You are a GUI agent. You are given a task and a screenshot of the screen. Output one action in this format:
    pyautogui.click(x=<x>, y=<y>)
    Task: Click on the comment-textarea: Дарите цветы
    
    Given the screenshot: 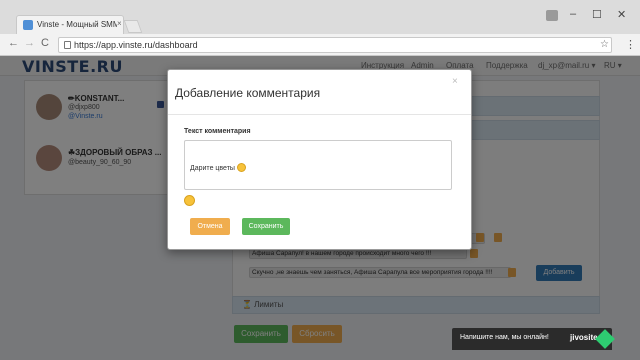 What is the action you would take?
    pyautogui.click(x=318, y=165)
    